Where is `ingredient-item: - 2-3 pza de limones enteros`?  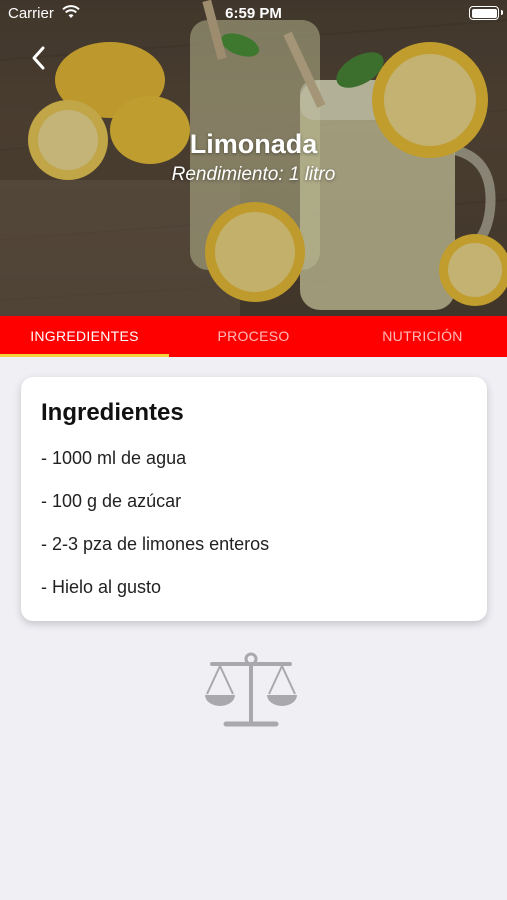 ingredient-item: - 2-3 pza de limones enteros is located at coordinates (155, 544).